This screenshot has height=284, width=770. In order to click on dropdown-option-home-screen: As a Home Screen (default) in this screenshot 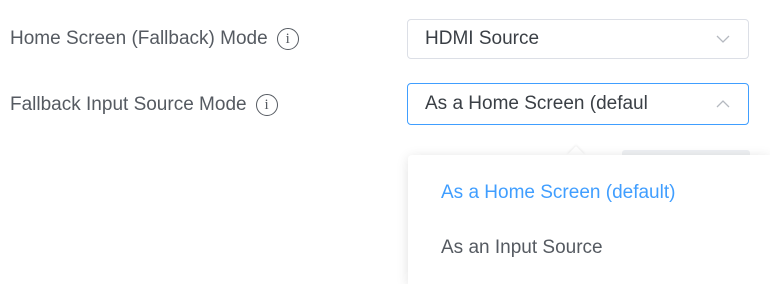, I will do `click(558, 193)`.